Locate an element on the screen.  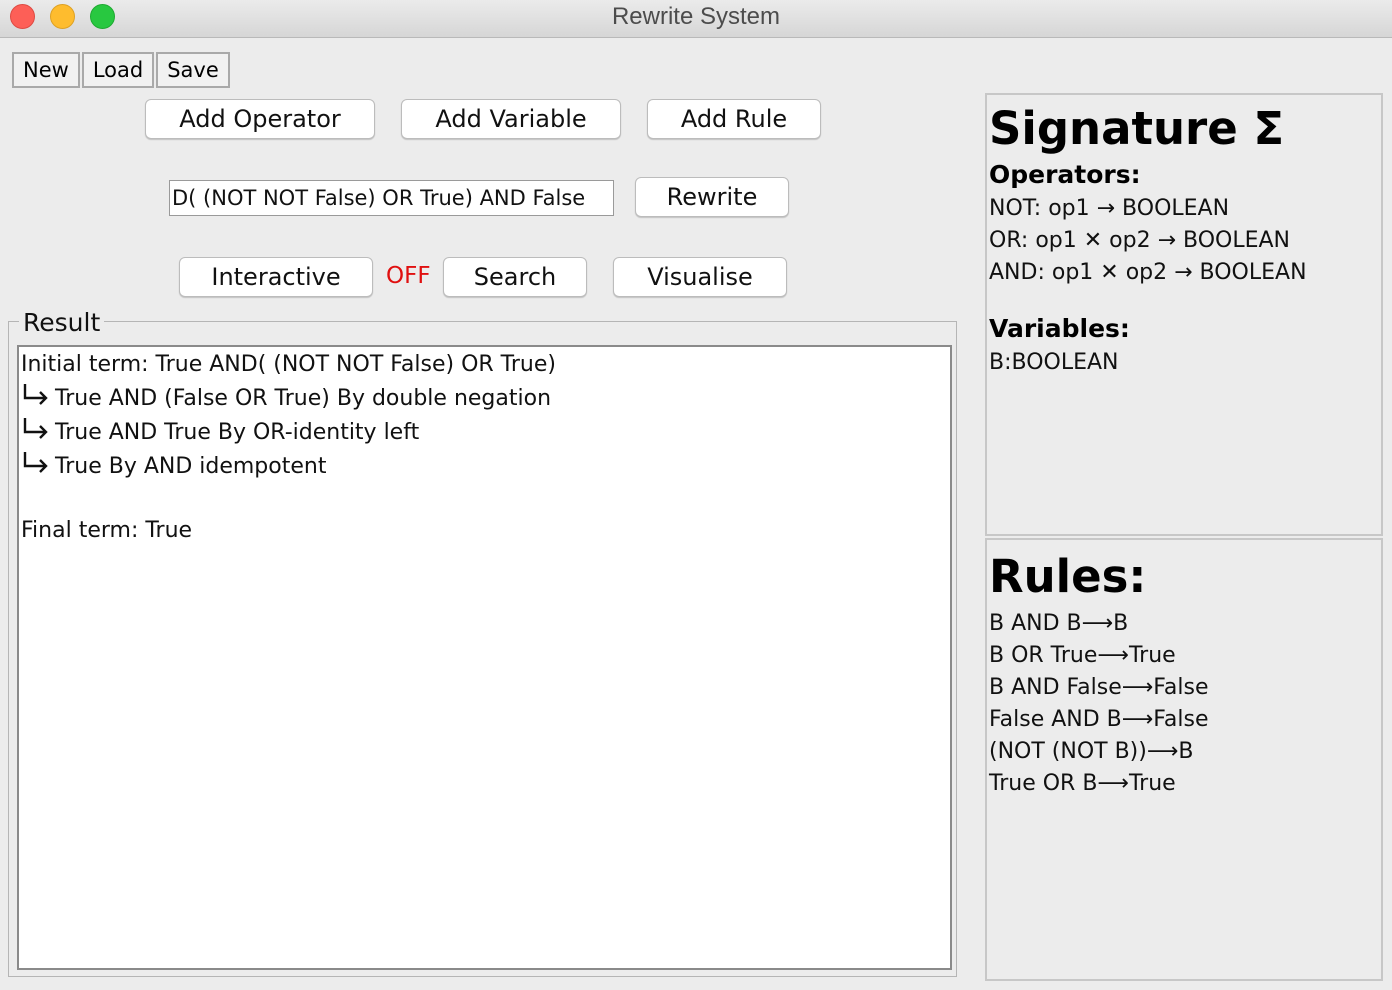
rule-item: (NOT (NOT B))⟶B is located at coordinates (1091, 751).